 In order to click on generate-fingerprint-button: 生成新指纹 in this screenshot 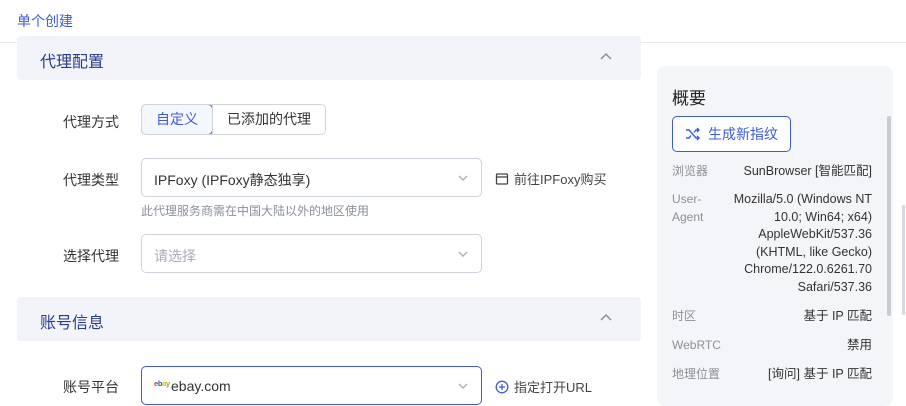, I will do `click(731, 134)`.